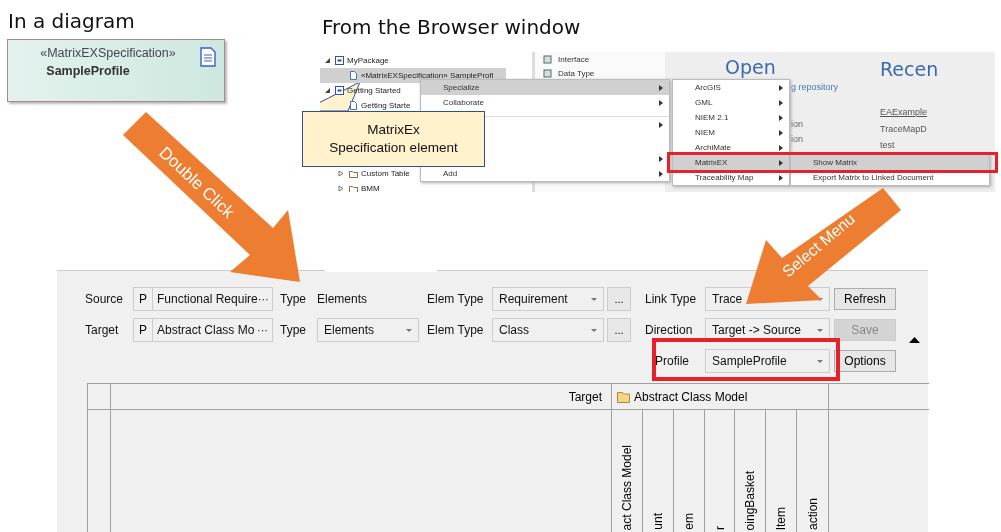  Describe the element at coordinates (368, 60) in the screenshot. I see `tree-item: MyPackage` at that location.